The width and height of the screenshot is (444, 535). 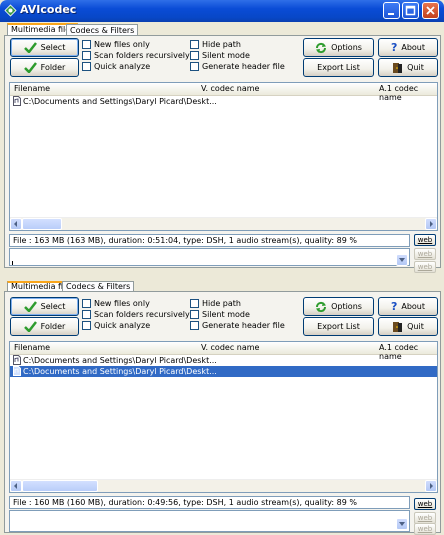 What do you see at coordinates (391, 10) in the screenshot?
I see `minimize-button` at bounding box center [391, 10].